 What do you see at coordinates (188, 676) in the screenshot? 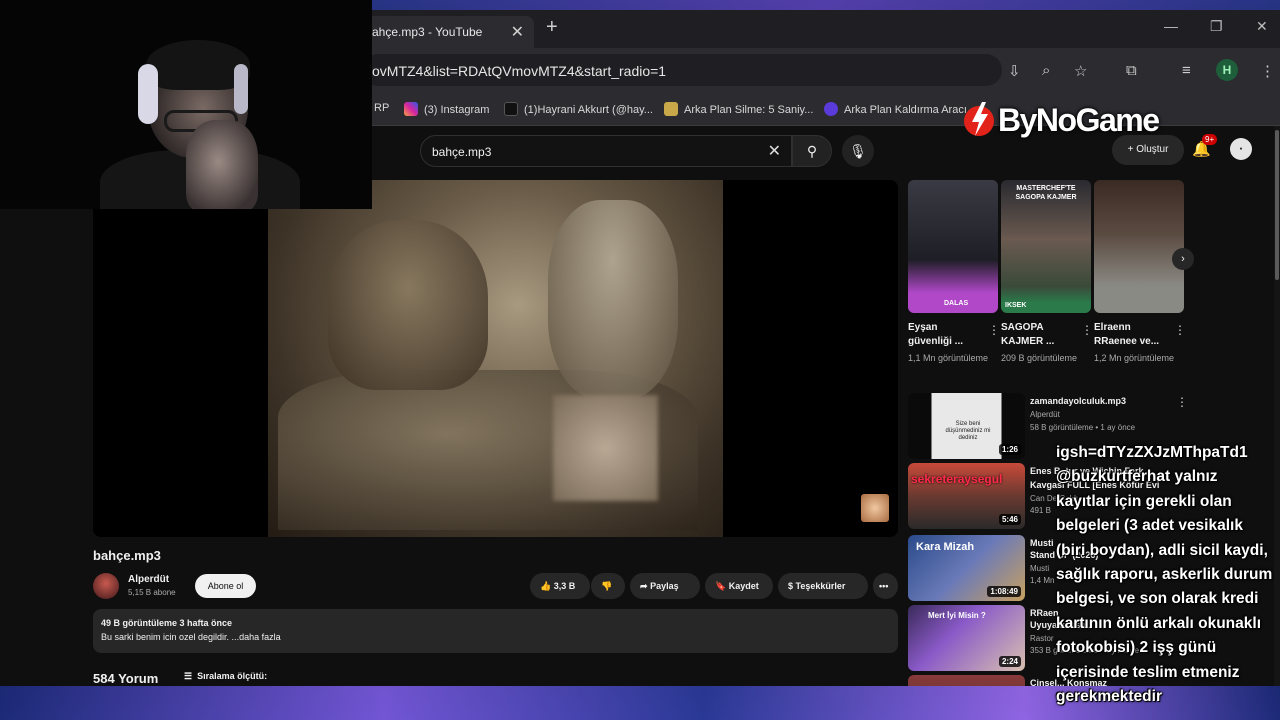
I see `sort-icon: ☰` at bounding box center [188, 676].